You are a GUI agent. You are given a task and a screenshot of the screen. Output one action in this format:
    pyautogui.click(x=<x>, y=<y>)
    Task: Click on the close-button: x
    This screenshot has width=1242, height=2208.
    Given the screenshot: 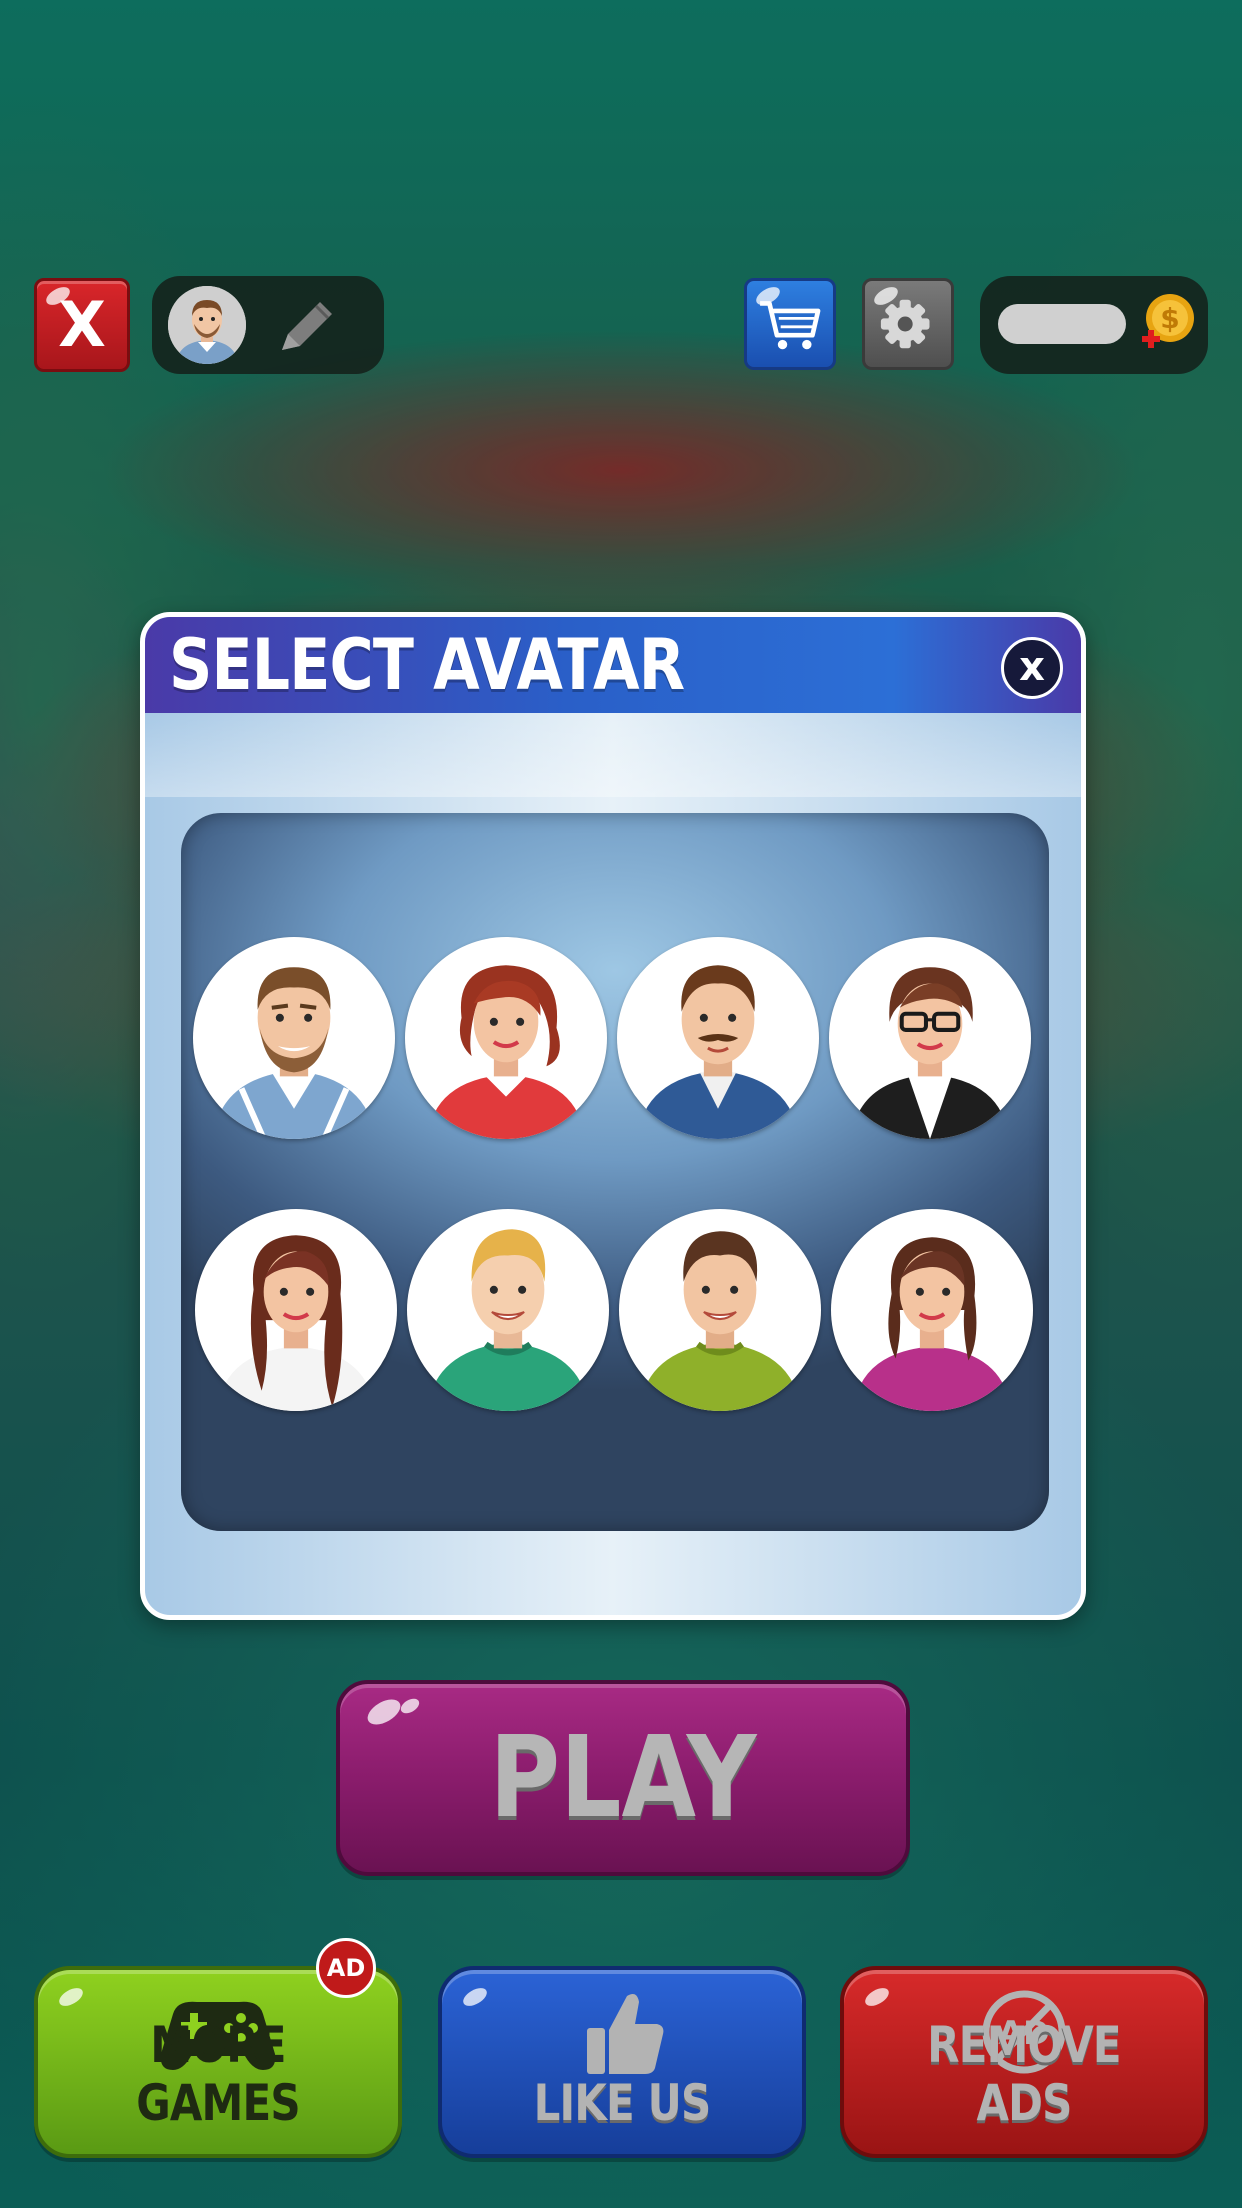 What is the action you would take?
    pyautogui.click(x=1032, y=668)
    